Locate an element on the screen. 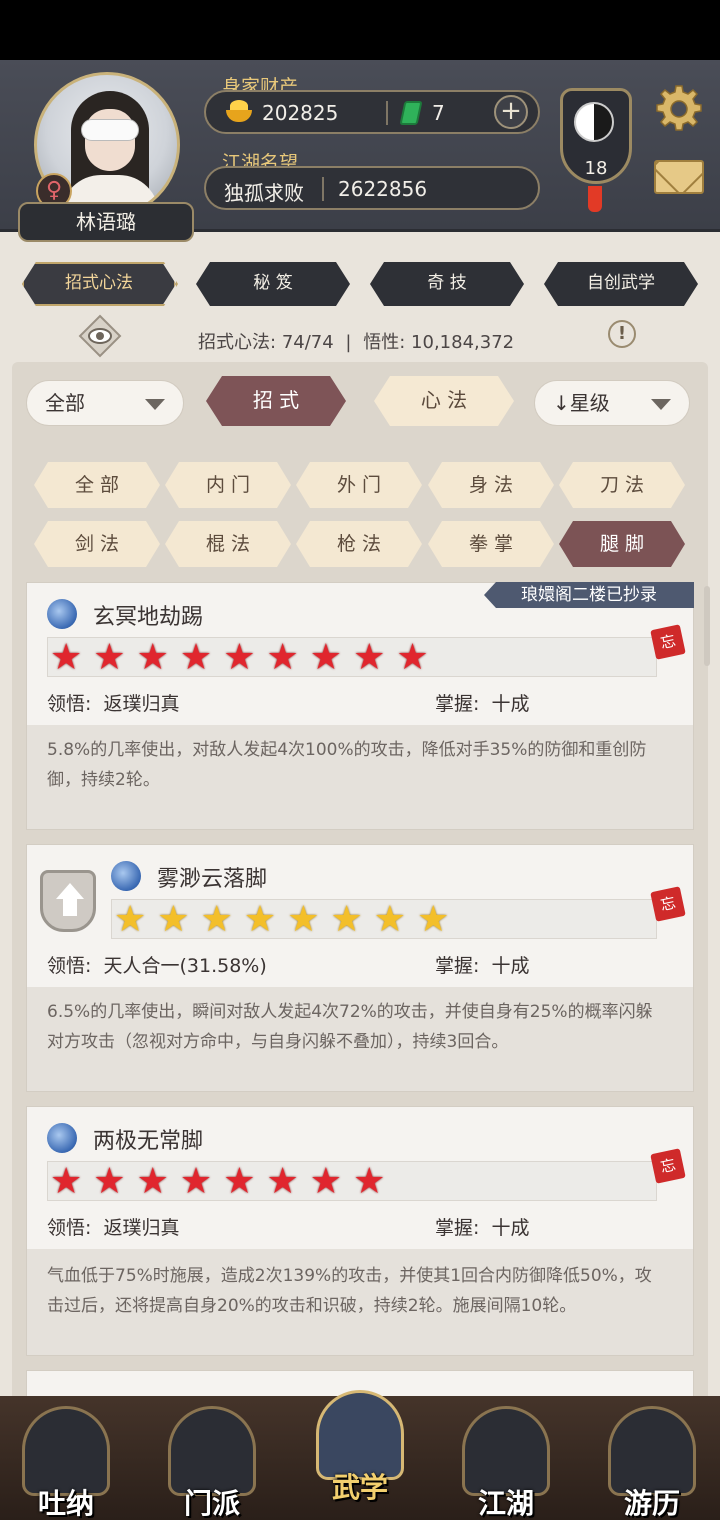 The width and height of the screenshot is (720, 1520). reputation-value: 2622856 is located at coordinates (383, 189).